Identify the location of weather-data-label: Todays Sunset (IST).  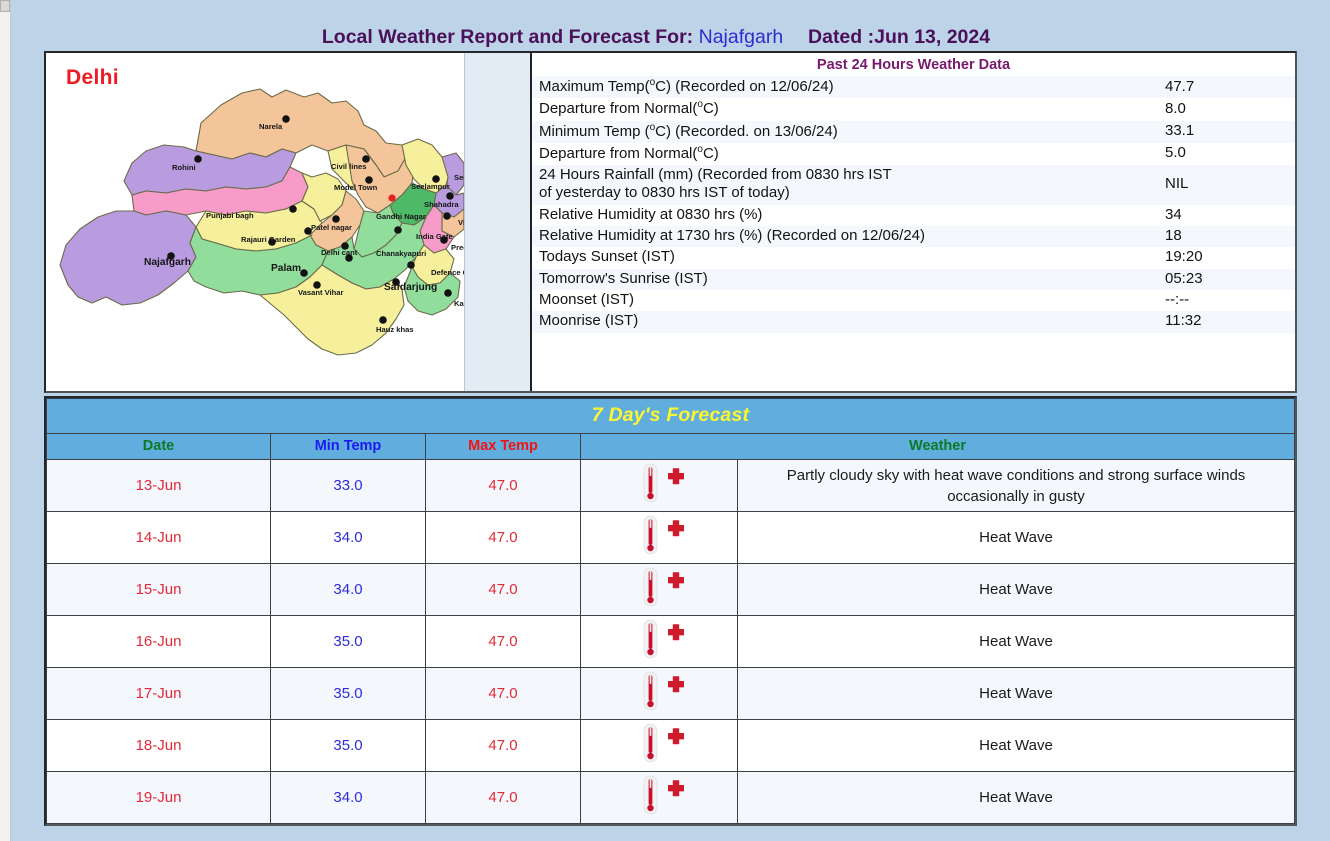
(843, 258).